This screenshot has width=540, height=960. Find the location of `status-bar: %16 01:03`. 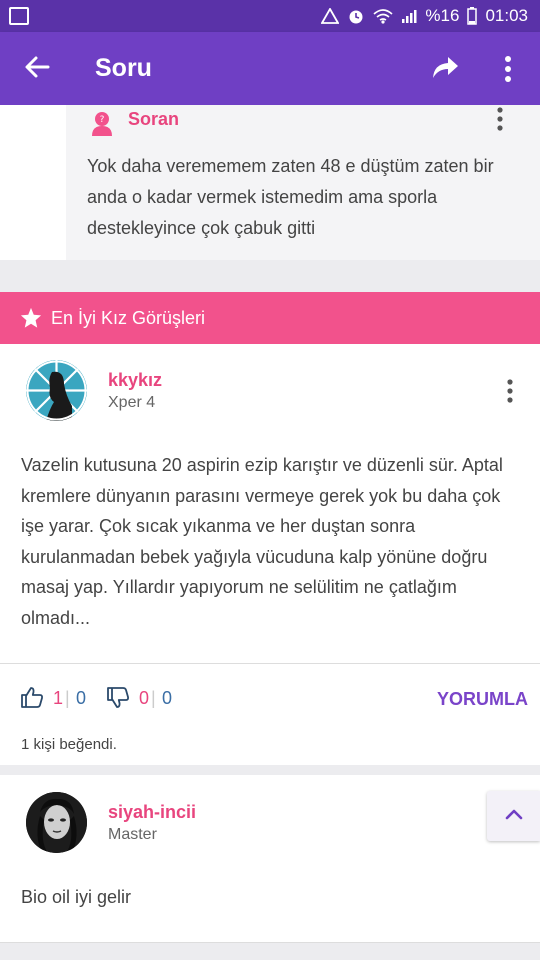

status-bar: %16 01:03 is located at coordinates (270, 16).